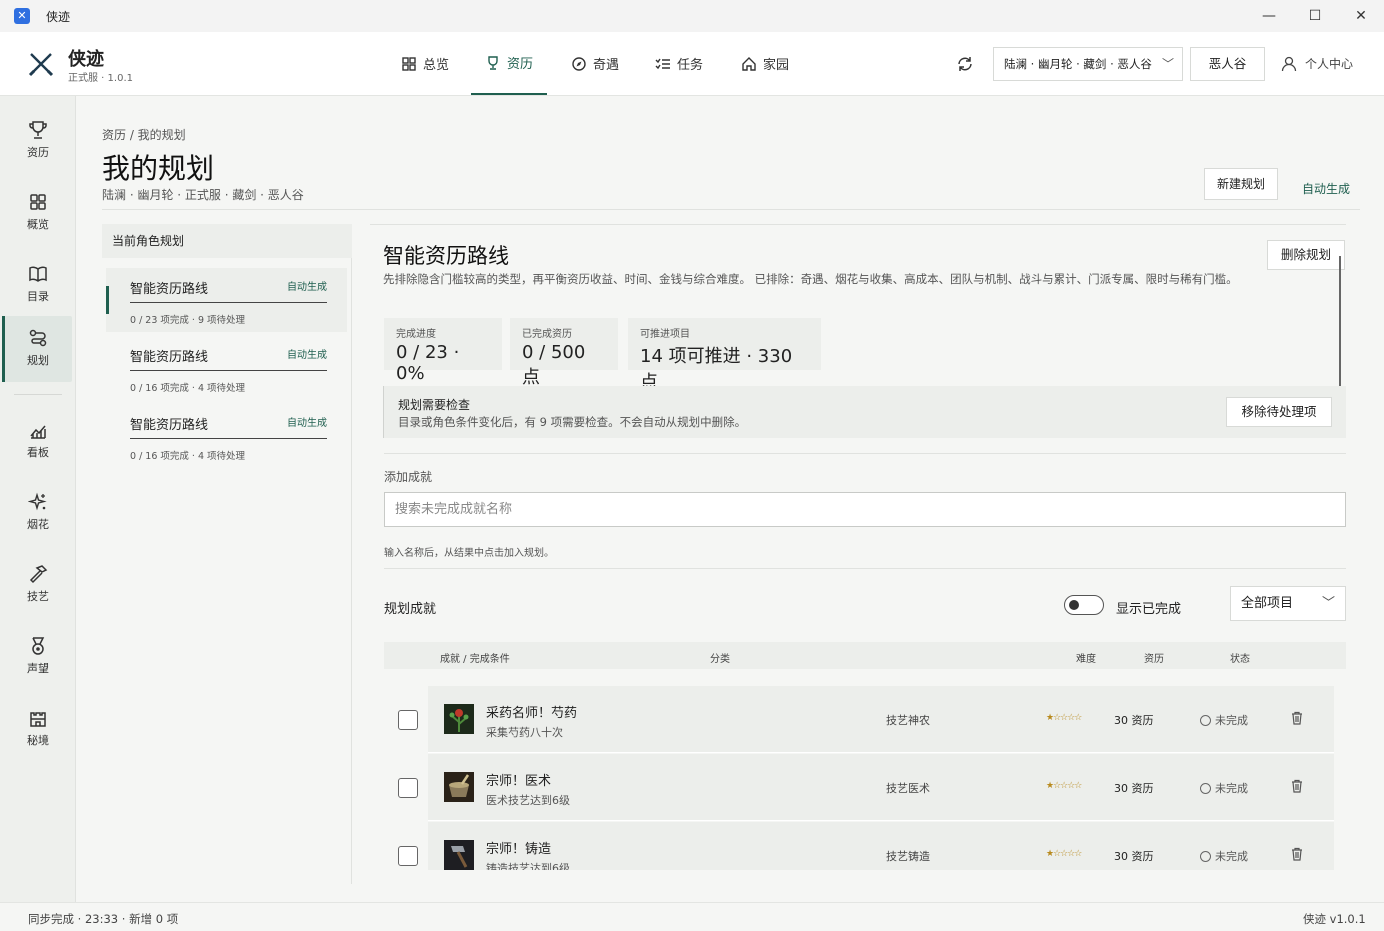 This screenshot has width=1384, height=931. Describe the element at coordinates (1329, 64) in the screenshot. I see `user-center-label: 个人中心` at that location.